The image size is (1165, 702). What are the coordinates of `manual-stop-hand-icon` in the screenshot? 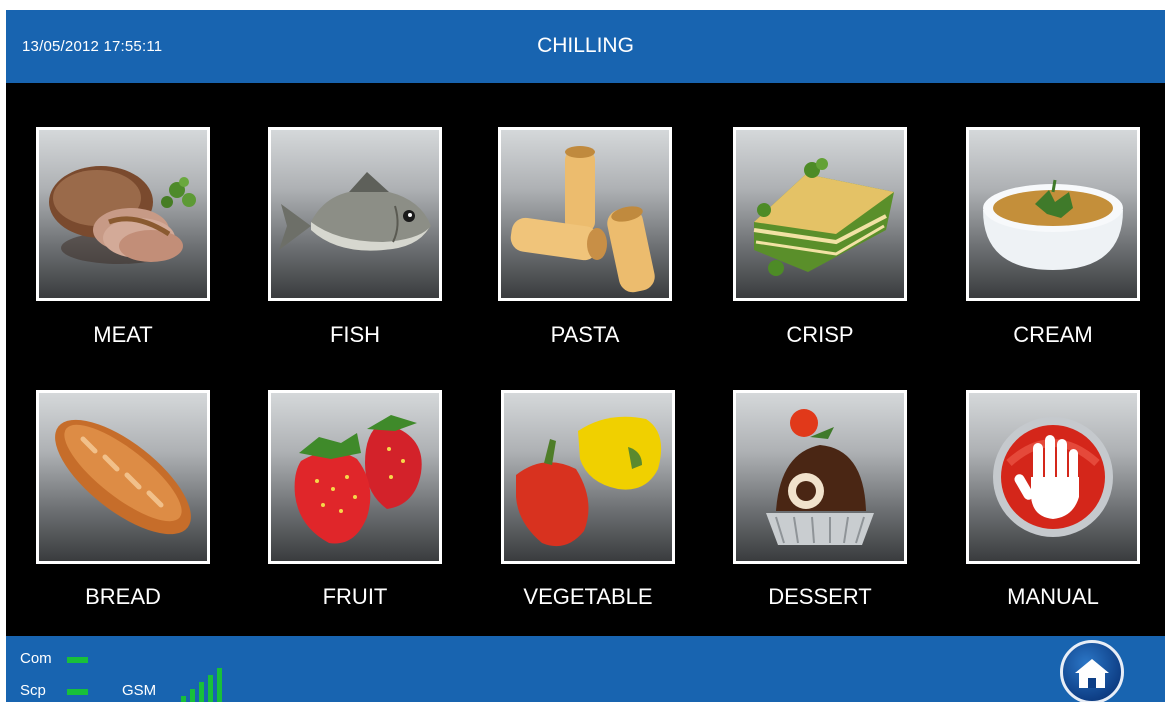 It's located at (1053, 477).